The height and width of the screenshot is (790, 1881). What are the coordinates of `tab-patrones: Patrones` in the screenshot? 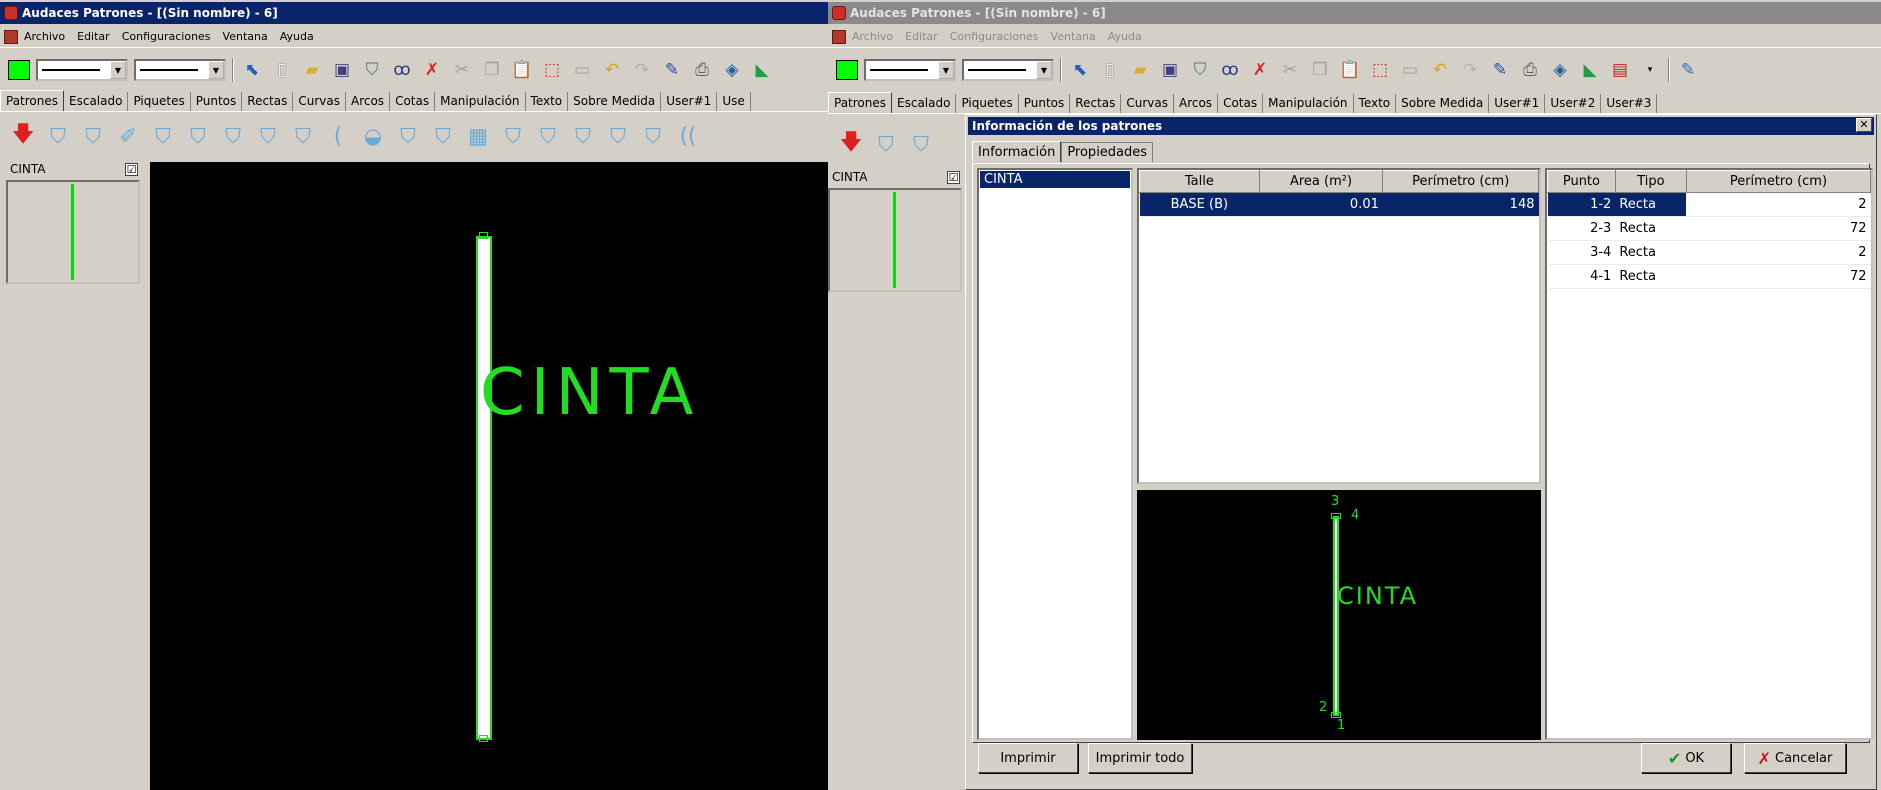 It's located at (32, 100).